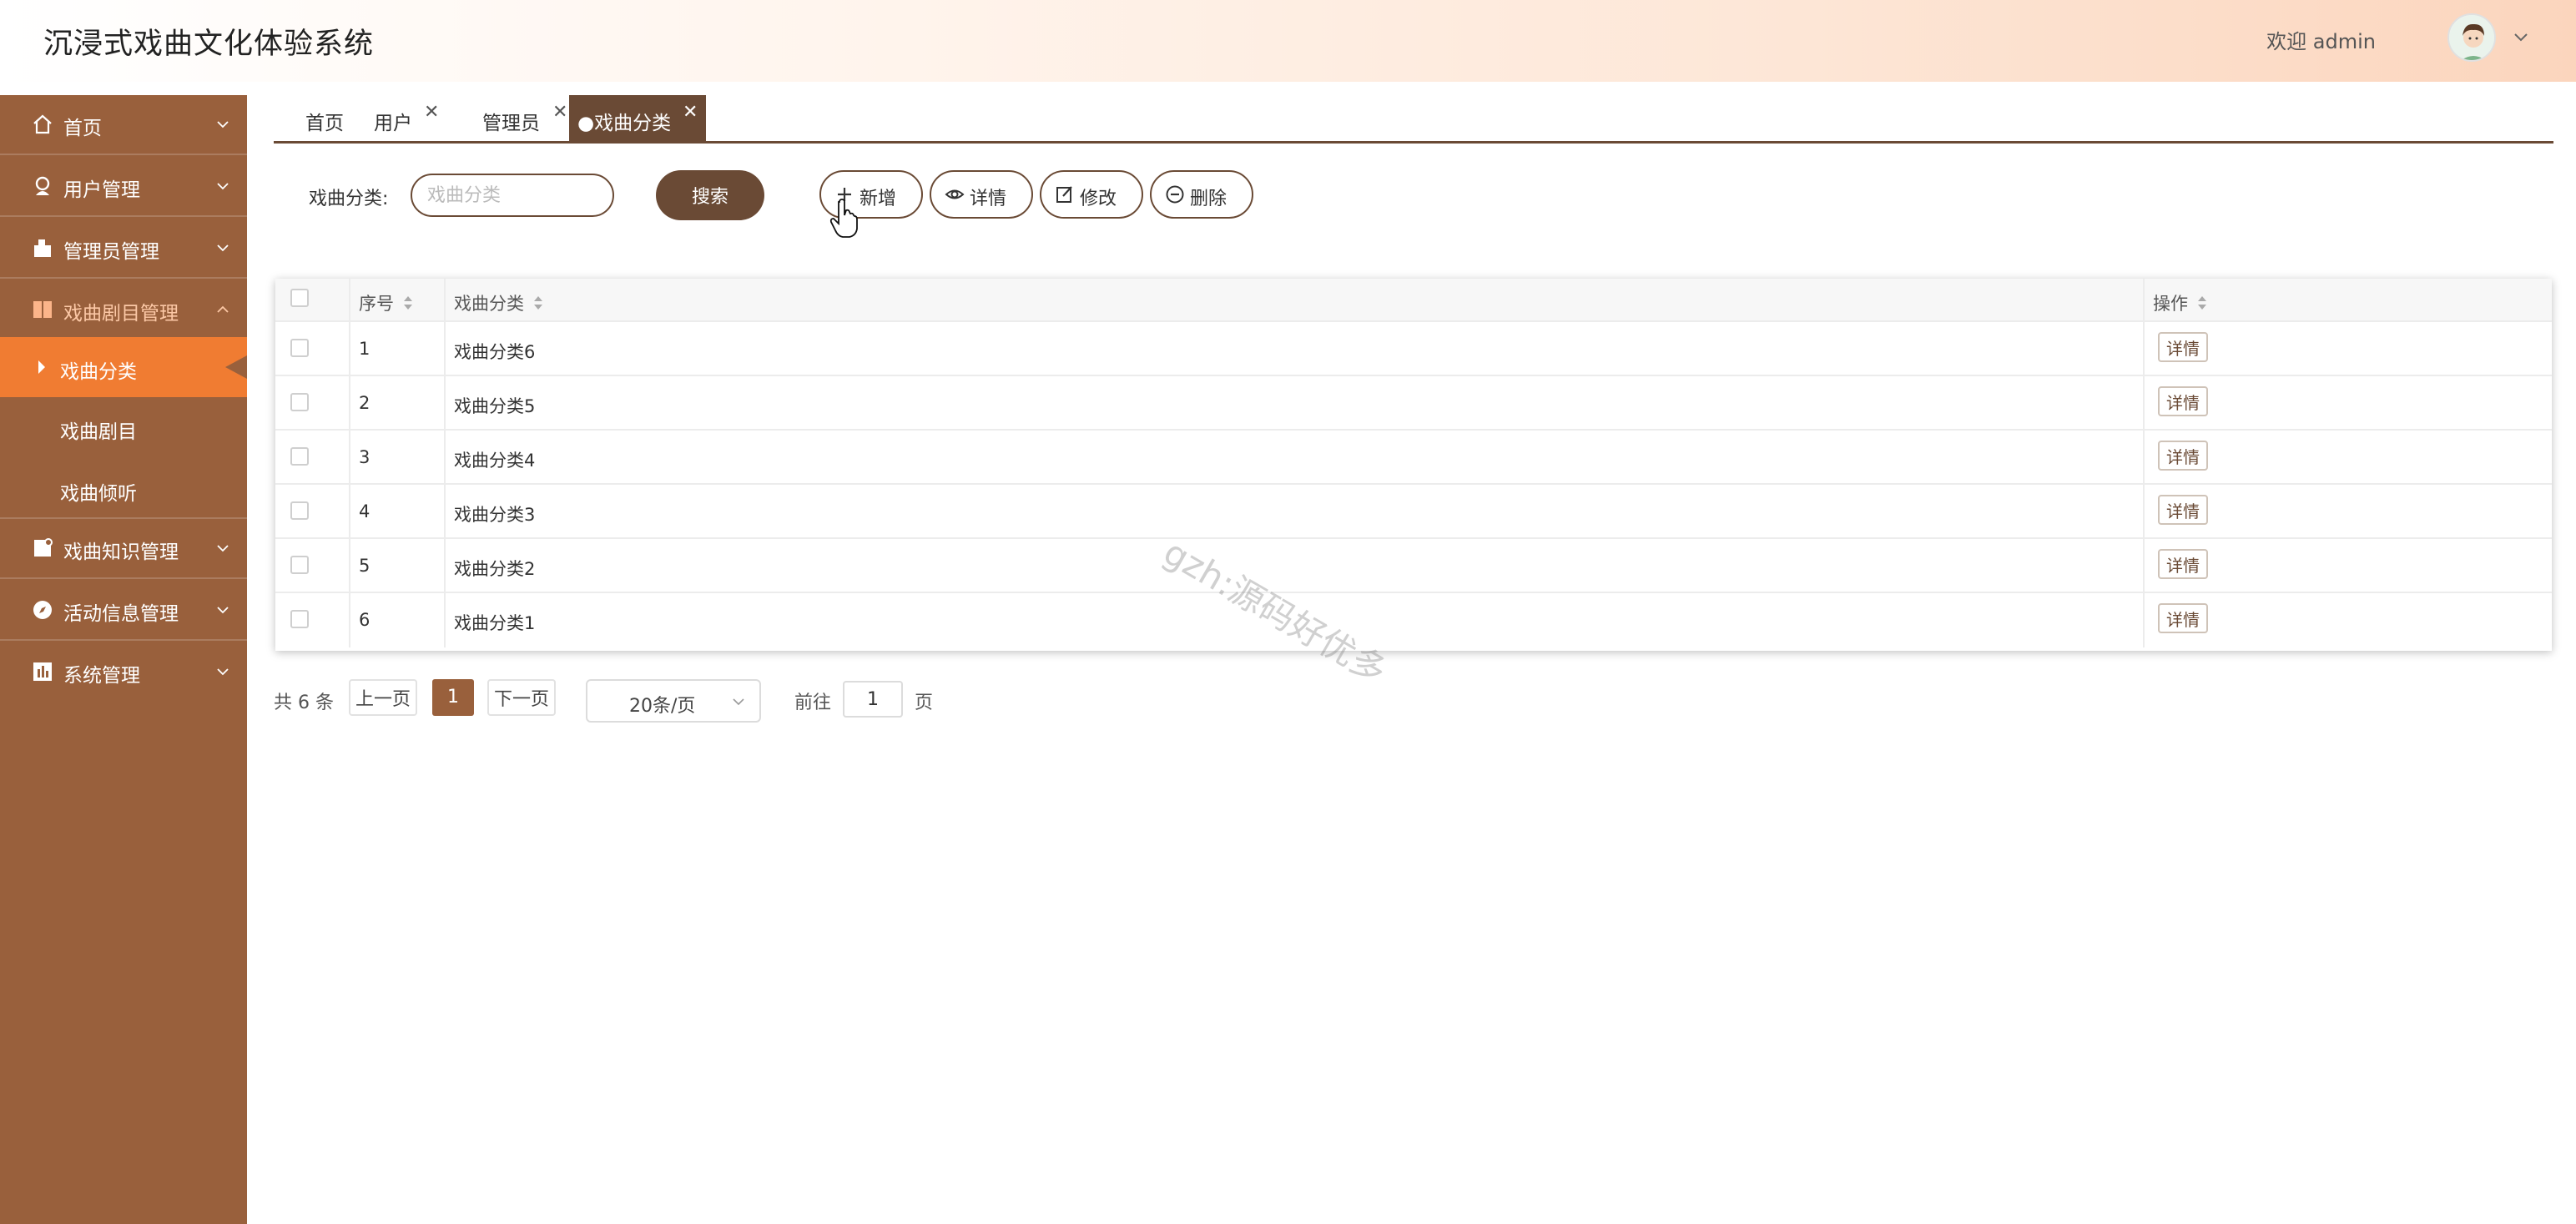  Describe the element at coordinates (365, 403) in the screenshot. I see `row-index: 2` at that location.